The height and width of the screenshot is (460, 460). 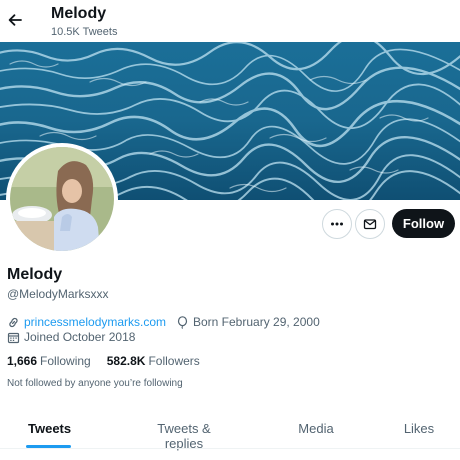 I want to click on birthday-text: Born February 29, 2000, so click(x=256, y=322).